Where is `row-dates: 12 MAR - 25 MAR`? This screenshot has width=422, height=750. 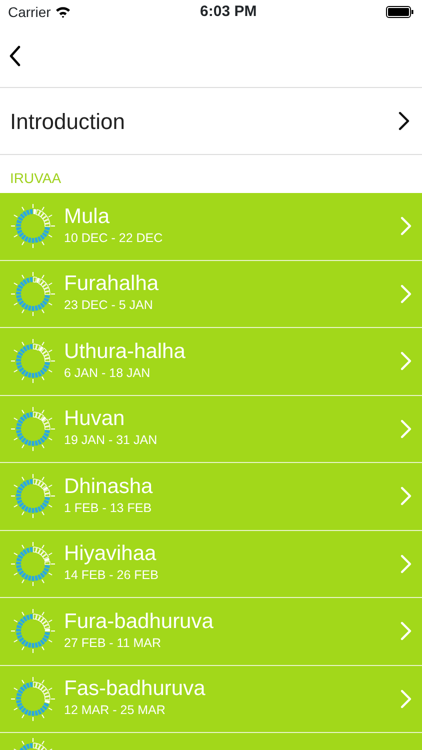
row-dates: 12 MAR - 25 MAR is located at coordinates (115, 711).